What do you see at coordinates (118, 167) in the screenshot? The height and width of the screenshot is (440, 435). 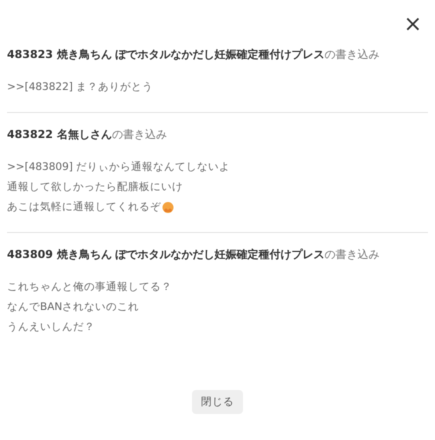 I see `post-text: >>[483809] だりぃから通報なんてしないよ` at bounding box center [118, 167].